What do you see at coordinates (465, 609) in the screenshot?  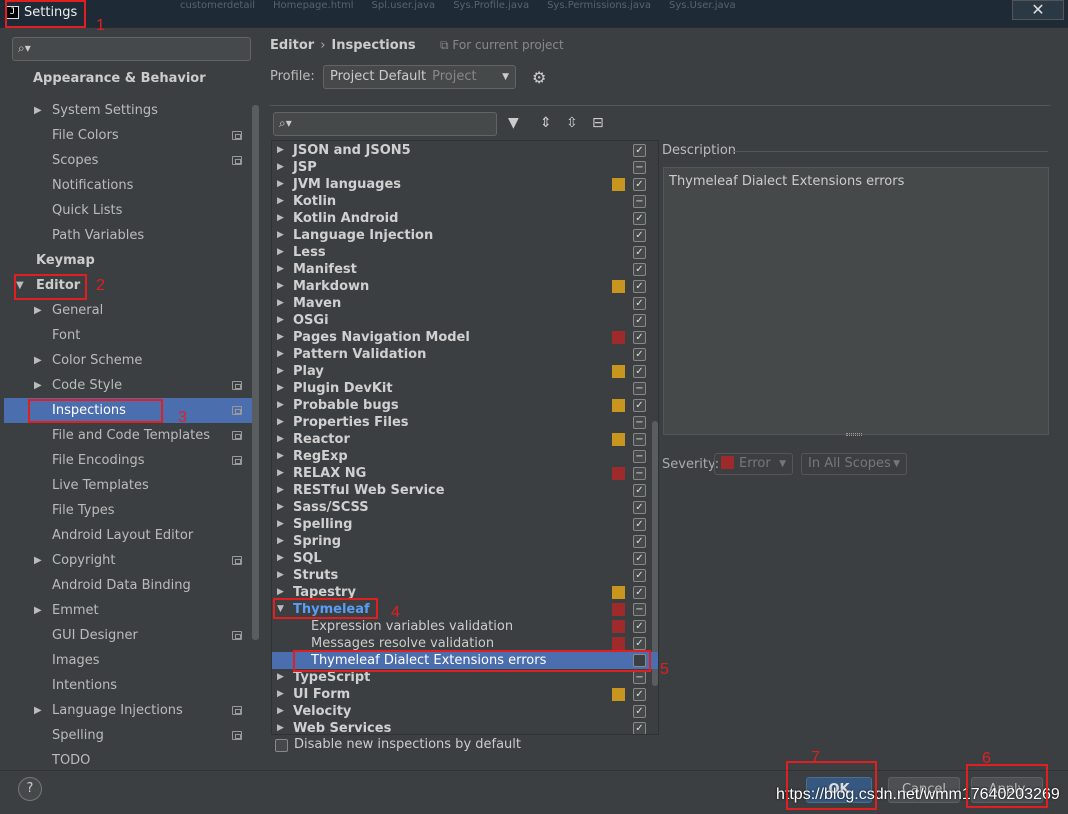 I see `inspection-group: ▼ Thymeleaf −` at bounding box center [465, 609].